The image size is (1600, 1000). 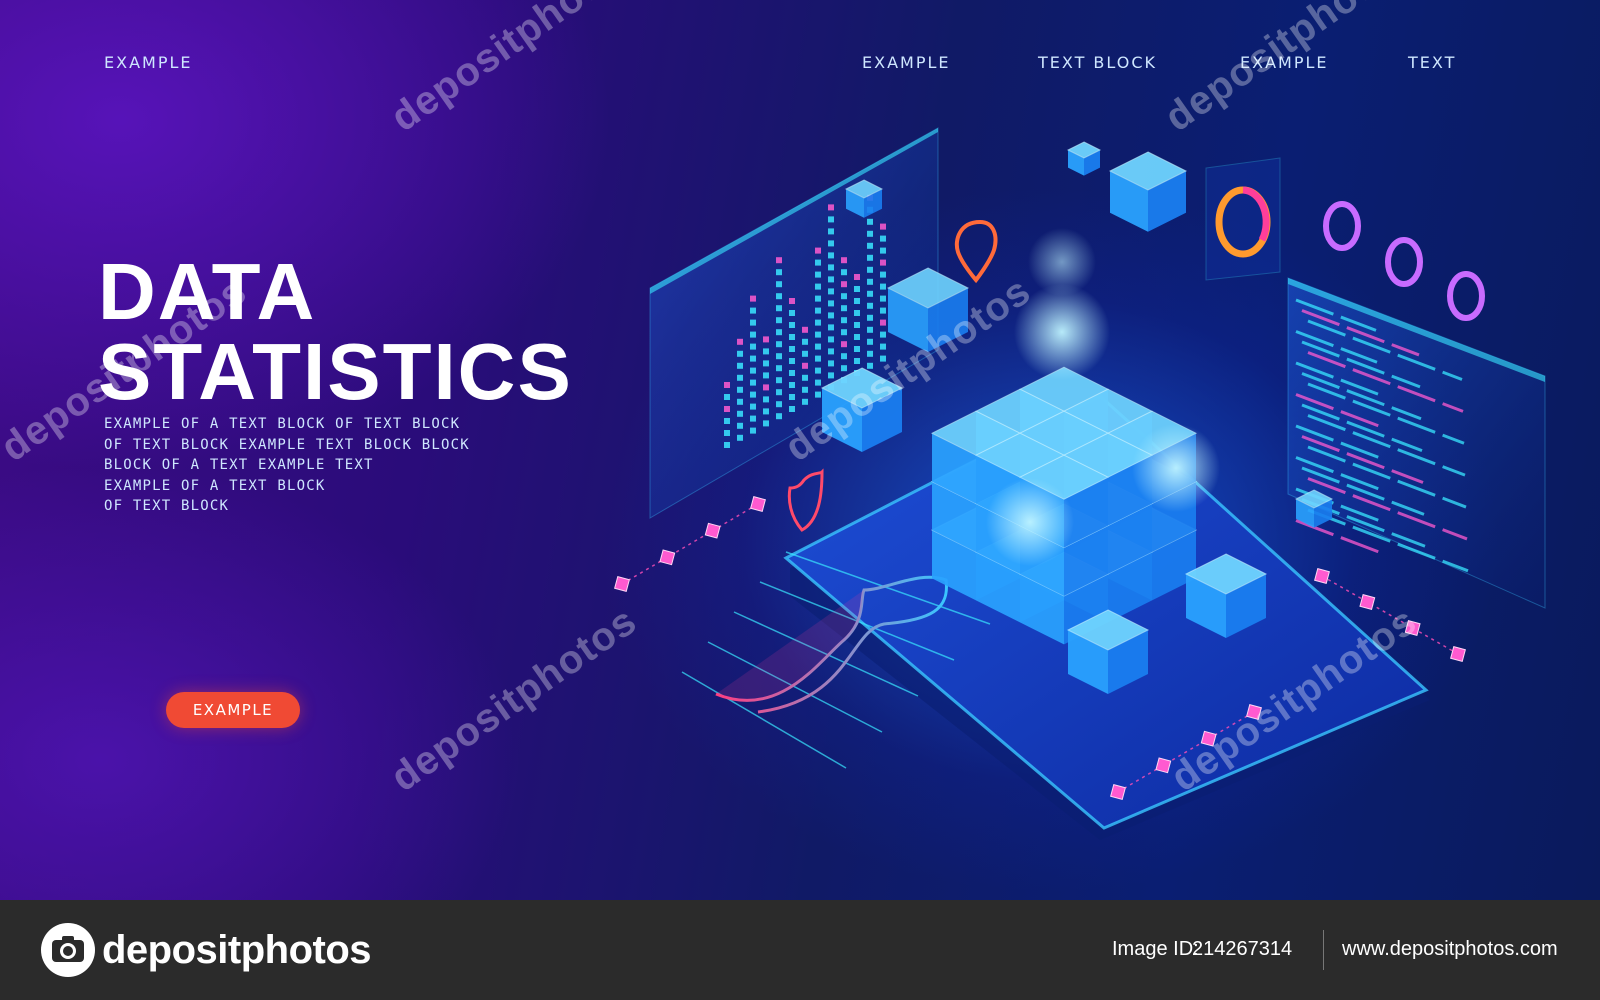 What do you see at coordinates (287, 444) in the screenshot?
I see `description-line: OF TEXT BLOCK EXAMPLE TEXT BLOCK BLOCK` at bounding box center [287, 444].